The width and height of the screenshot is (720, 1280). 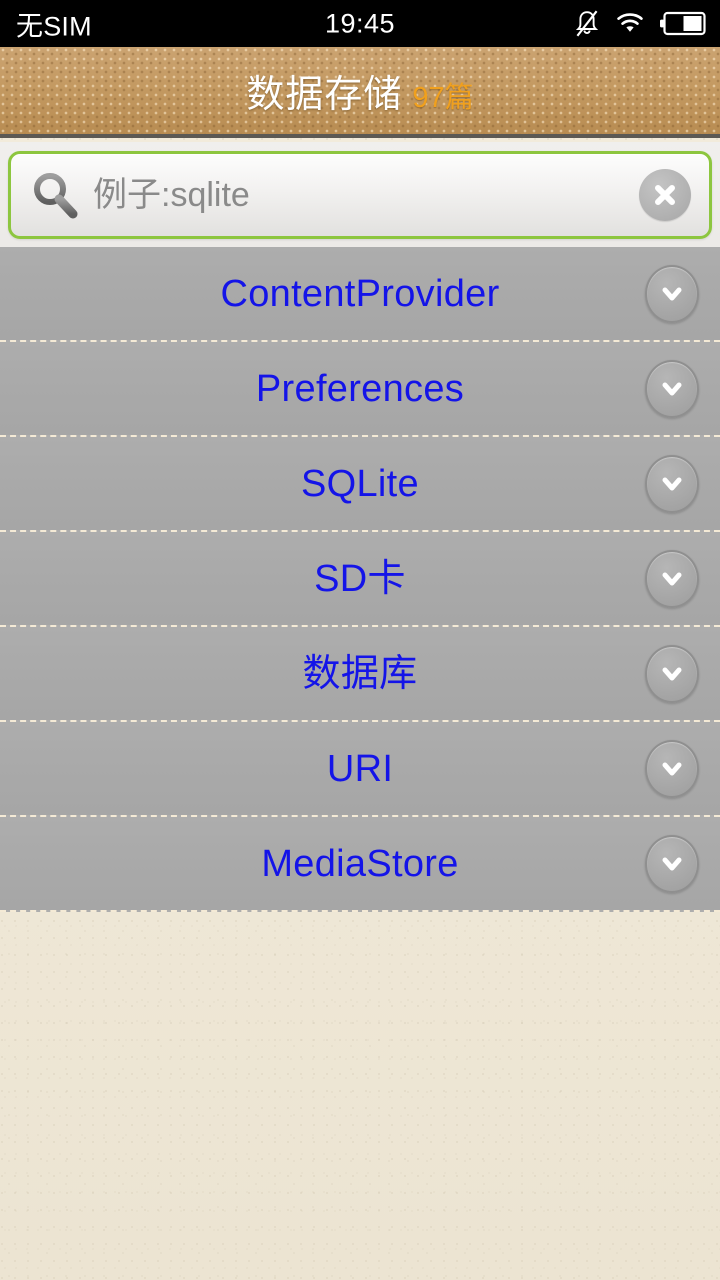 I want to click on wifi-icon, so click(x=630, y=24).